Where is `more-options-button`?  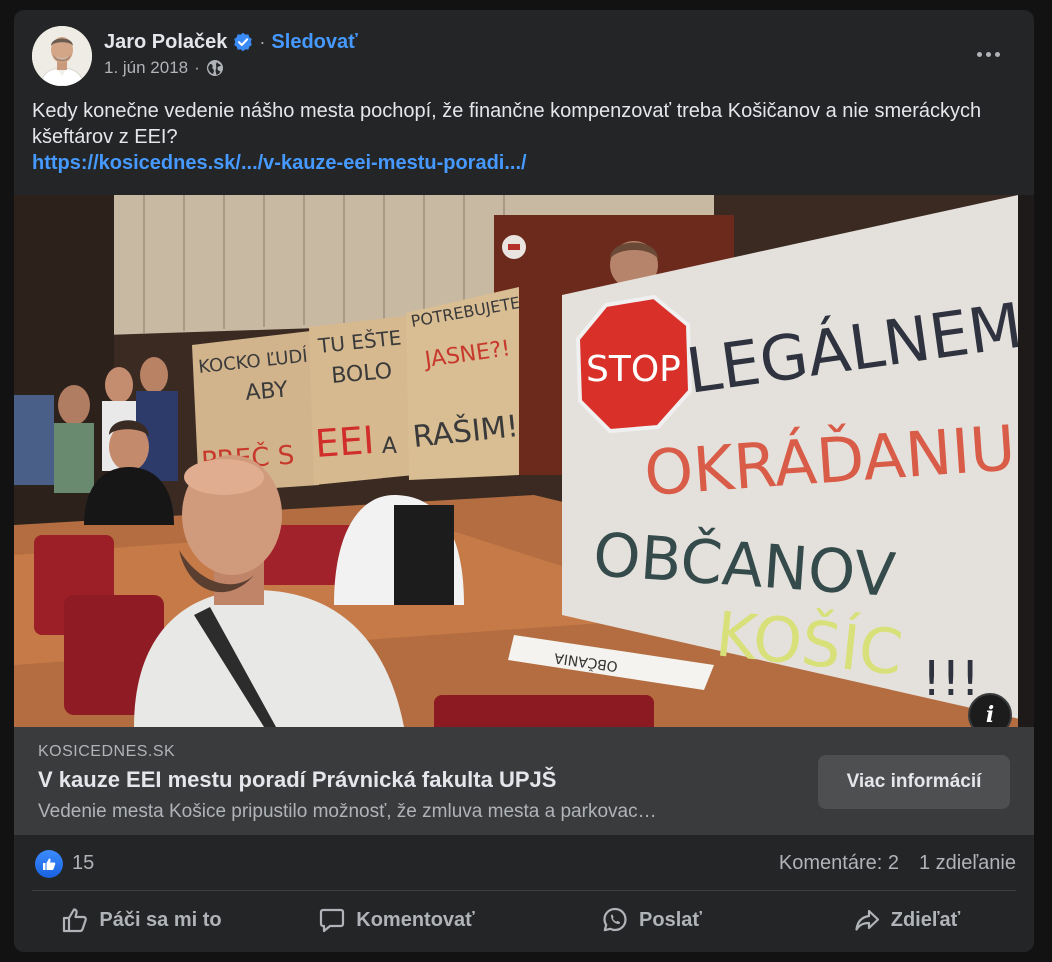 more-options-button is located at coordinates (988, 54).